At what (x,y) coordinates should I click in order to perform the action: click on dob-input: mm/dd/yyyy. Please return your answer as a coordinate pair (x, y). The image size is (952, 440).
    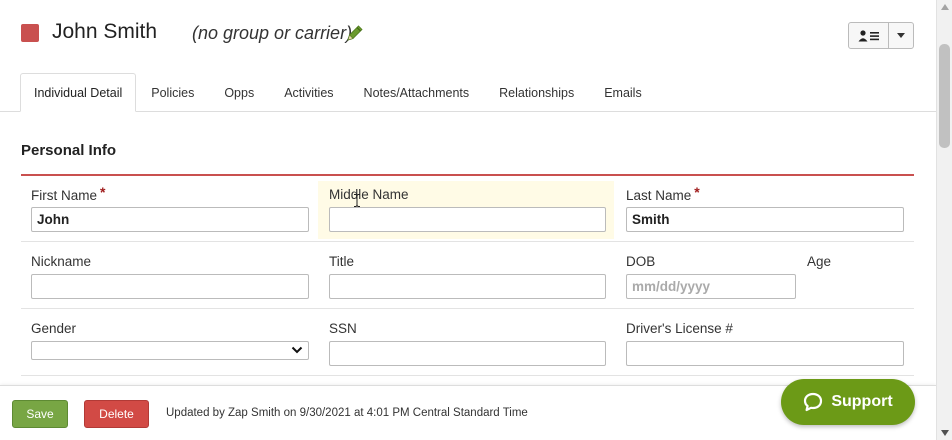
    Looking at the image, I should click on (711, 286).